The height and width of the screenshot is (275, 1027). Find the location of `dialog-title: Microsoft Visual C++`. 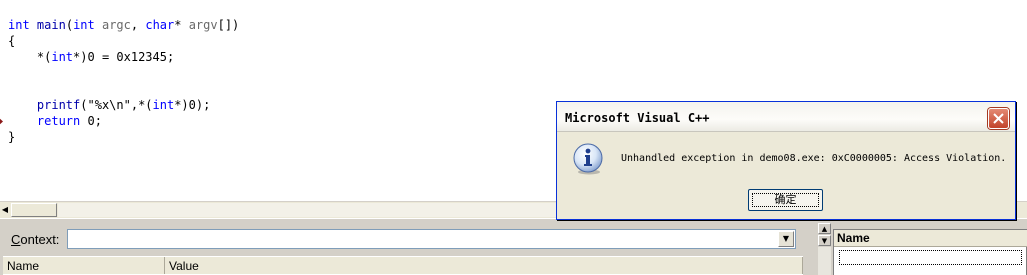

dialog-title: Microsoft Visual C++ is located at coordinates (637, 118).